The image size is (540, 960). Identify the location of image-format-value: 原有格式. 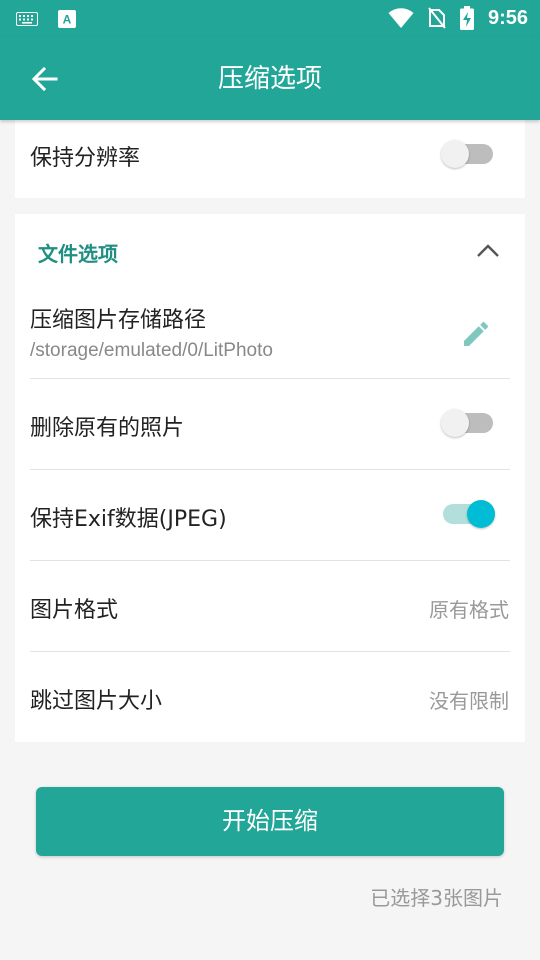
(469, 610).